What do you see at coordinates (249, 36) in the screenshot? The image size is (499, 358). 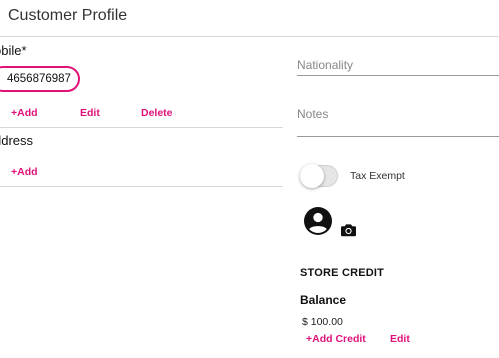 I see `header-divider` at bounding box center [249, 36].